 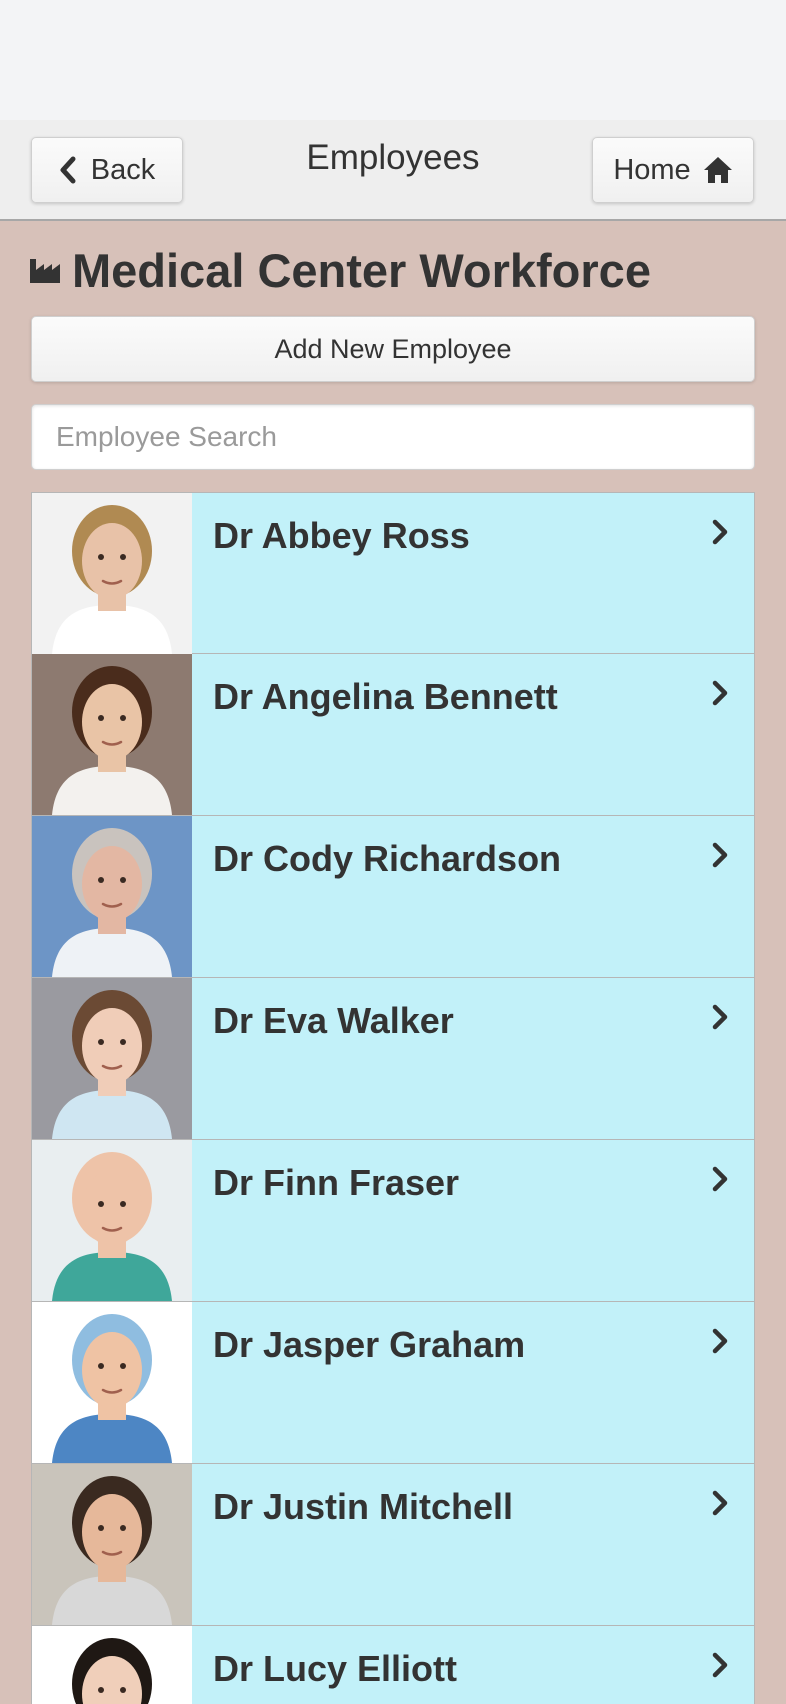 I want to click on home-button: Home, so click(x=673, y=170).